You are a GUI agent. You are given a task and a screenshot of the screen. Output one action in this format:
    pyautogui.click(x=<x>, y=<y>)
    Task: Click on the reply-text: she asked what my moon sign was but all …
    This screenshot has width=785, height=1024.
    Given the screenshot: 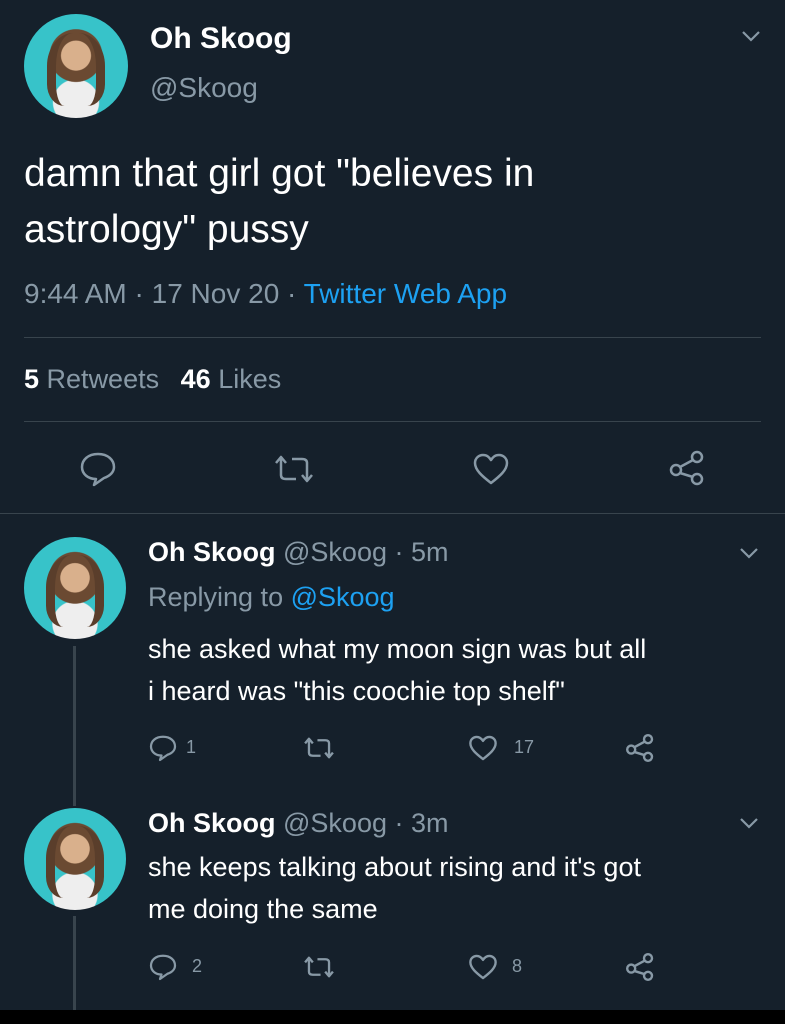 What is the action you would take?
    pyautogui.click(x=397, y=670)
    